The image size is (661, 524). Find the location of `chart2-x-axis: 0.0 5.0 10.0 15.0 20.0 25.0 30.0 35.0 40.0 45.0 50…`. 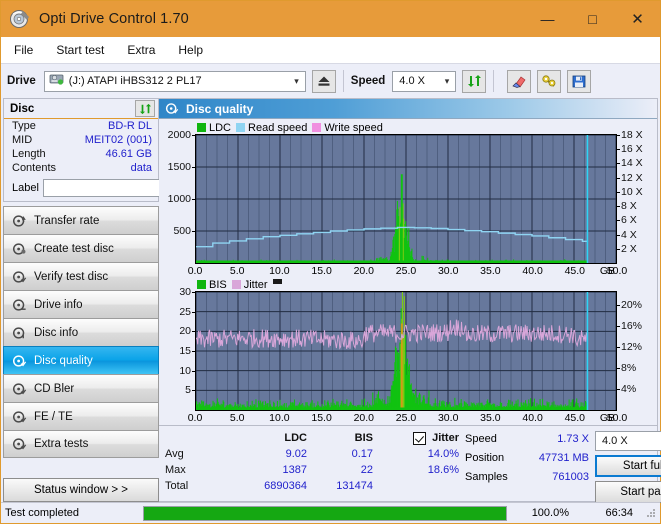

chart2-x-axis: 0.0 5.0 10.0 15.0 20.0 25.0 30.0 35.0 40.0 45.0 50… is located at coordinates (408, 418).